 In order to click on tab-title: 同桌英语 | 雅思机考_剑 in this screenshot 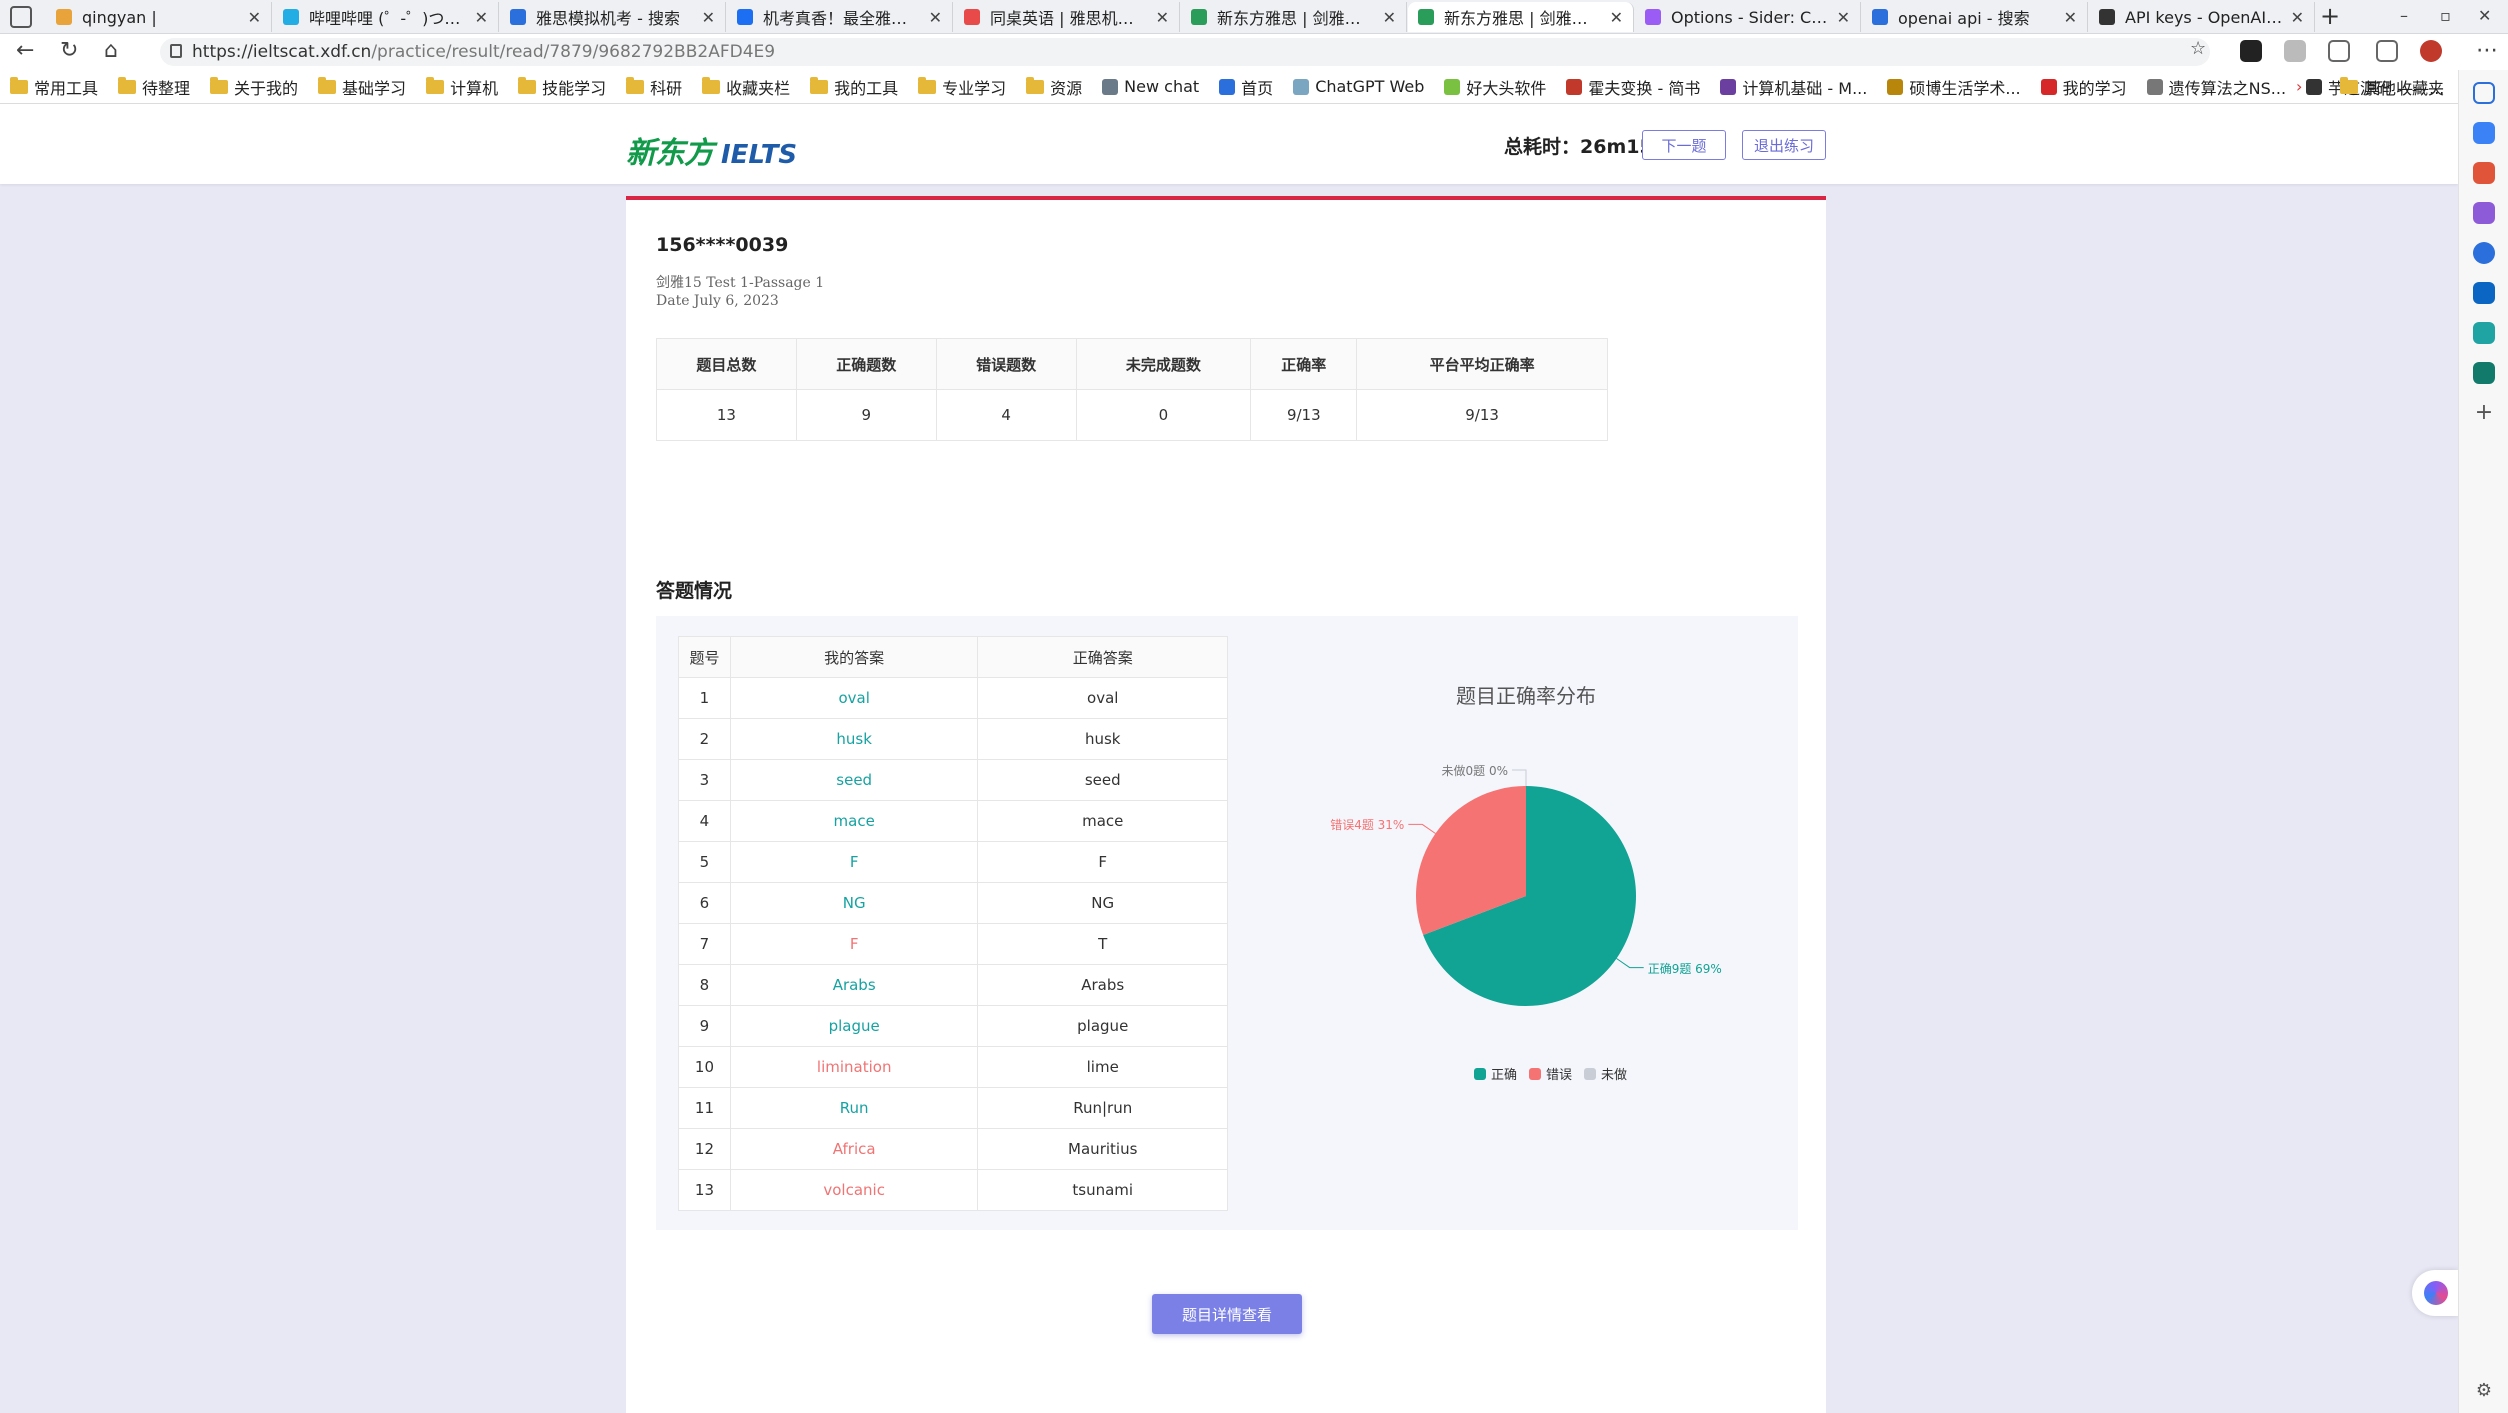, I will do `click(1069, 18)`.